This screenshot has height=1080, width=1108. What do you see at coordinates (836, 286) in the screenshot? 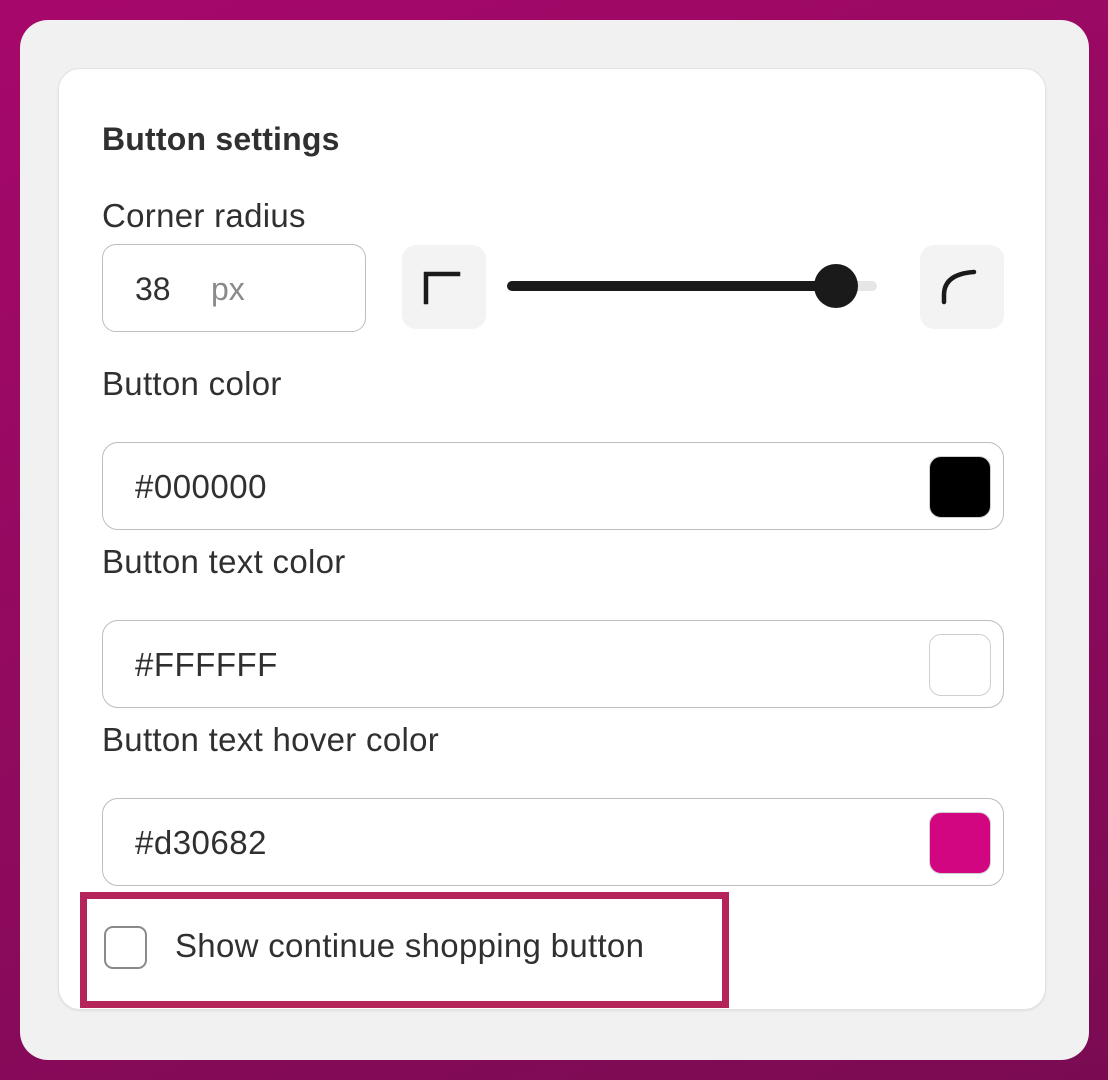
I see `slider-thumb` at bounding box center [836, 286].